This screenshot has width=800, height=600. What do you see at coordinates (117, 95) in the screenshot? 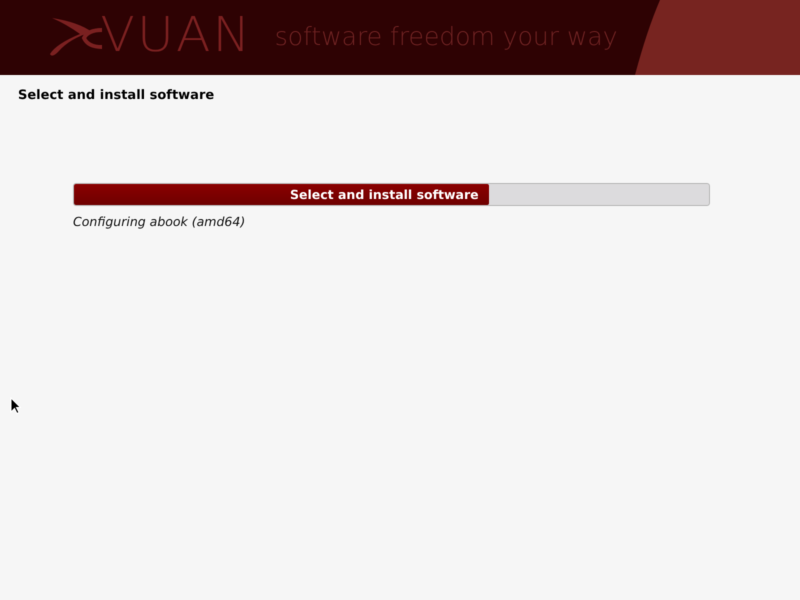
I see `page-title: Select and install software` at bounding box center [117, 95].